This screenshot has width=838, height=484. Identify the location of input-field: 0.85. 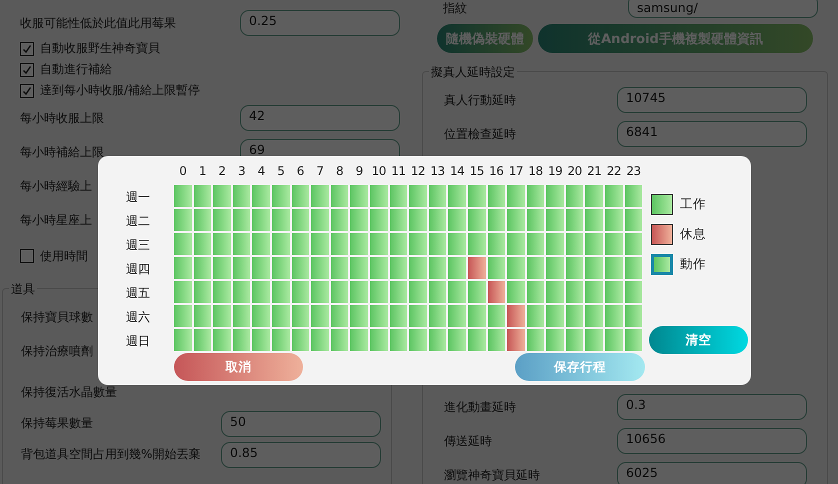
(301, 455).